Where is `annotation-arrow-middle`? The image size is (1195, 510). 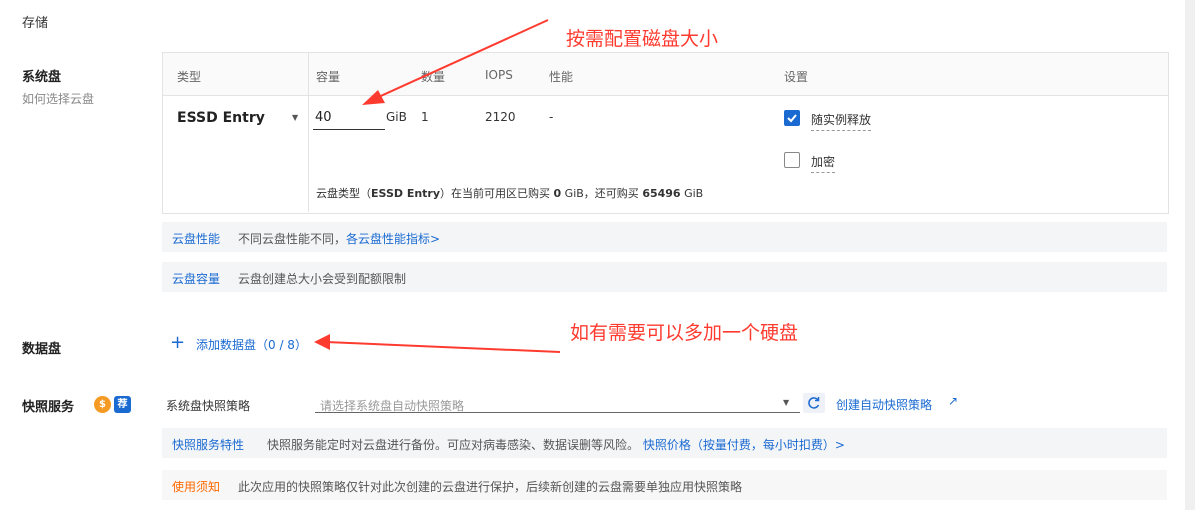 annotation-arrow-middle is located at coordinates (443, 347).